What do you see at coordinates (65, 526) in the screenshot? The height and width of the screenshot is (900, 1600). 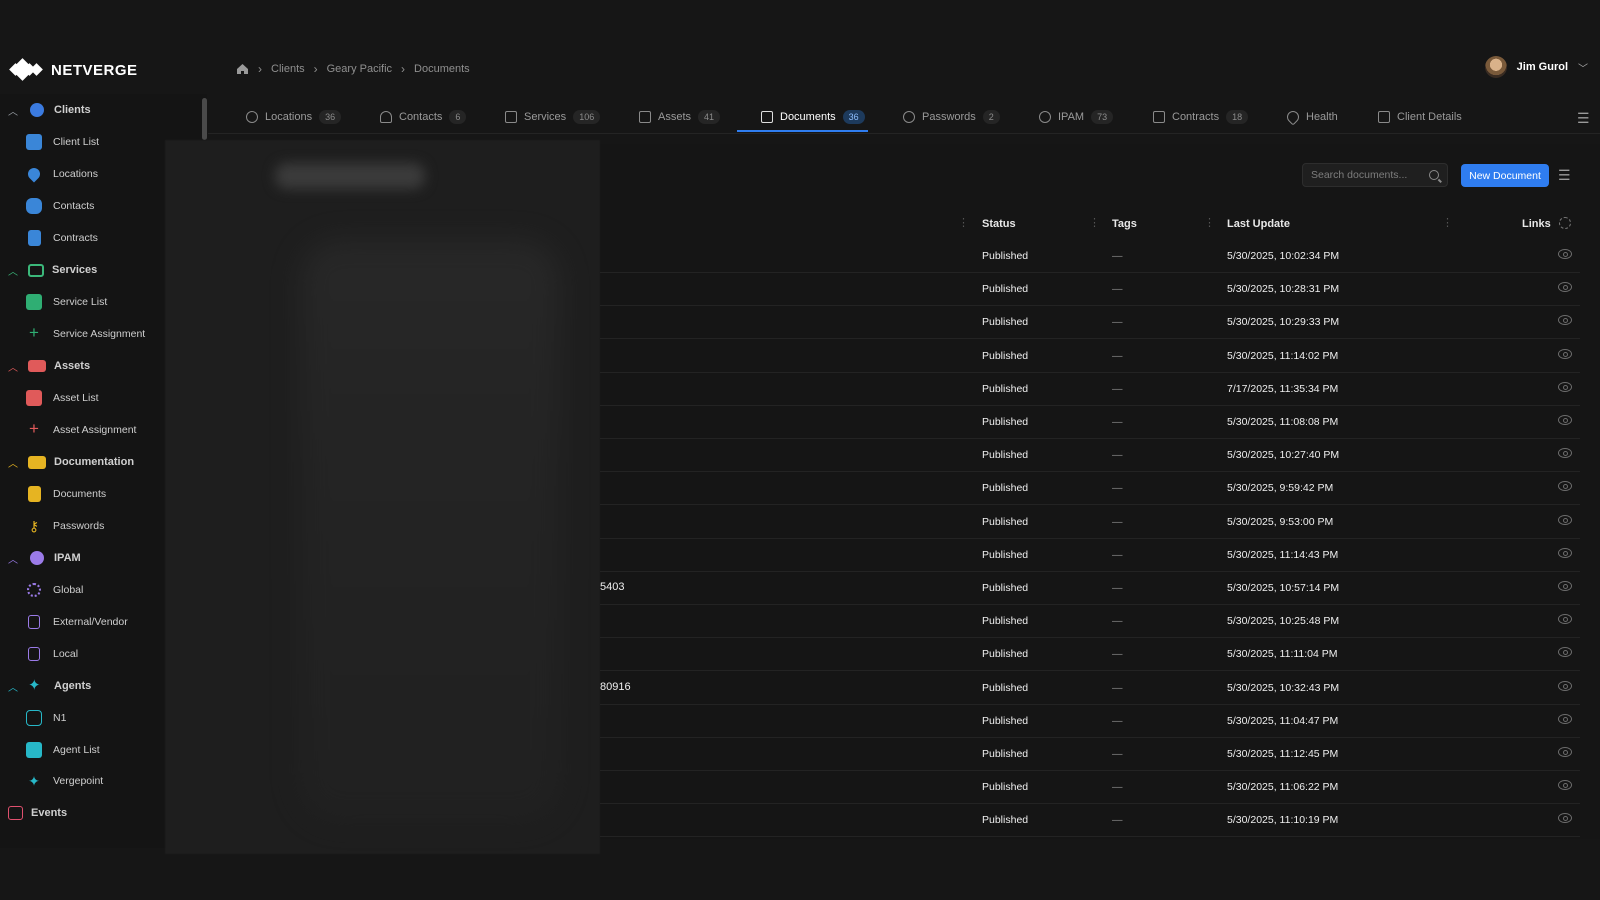 I see `sidebar-item-passwords: ⚷ Passwords` at bounding box center [65, 526].